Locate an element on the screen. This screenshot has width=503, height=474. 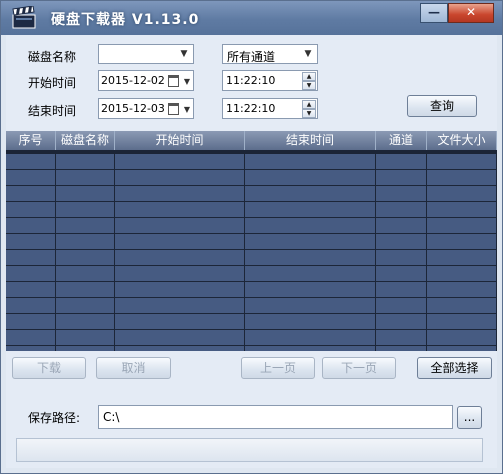
status-bar is located at coordinates (249, 450).